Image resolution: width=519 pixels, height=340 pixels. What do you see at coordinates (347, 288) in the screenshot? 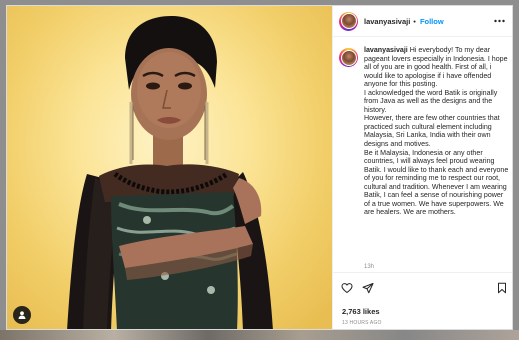
I see `heart-icon` at bounding box center [347, 288].